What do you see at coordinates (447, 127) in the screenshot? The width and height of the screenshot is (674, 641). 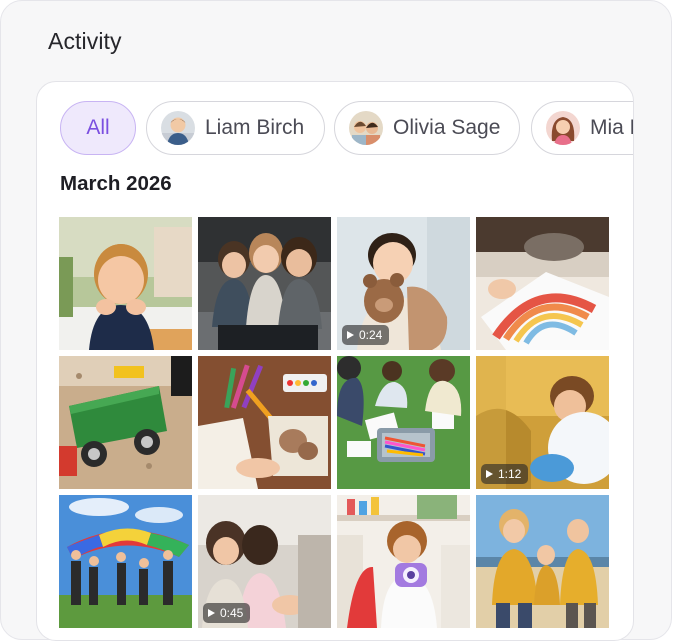 I see `filter-chip-label: Olivia Sage` at bounding box center [447, 127].